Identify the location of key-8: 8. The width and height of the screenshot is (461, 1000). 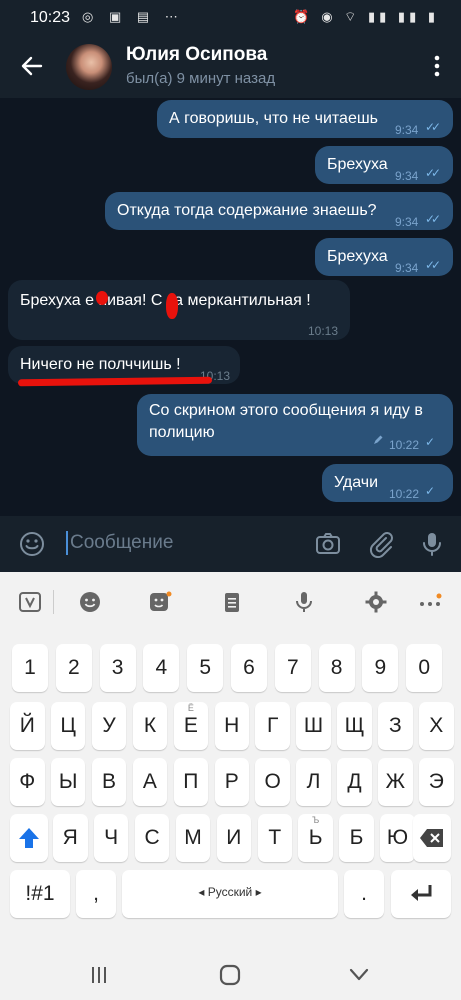
(336, 668).